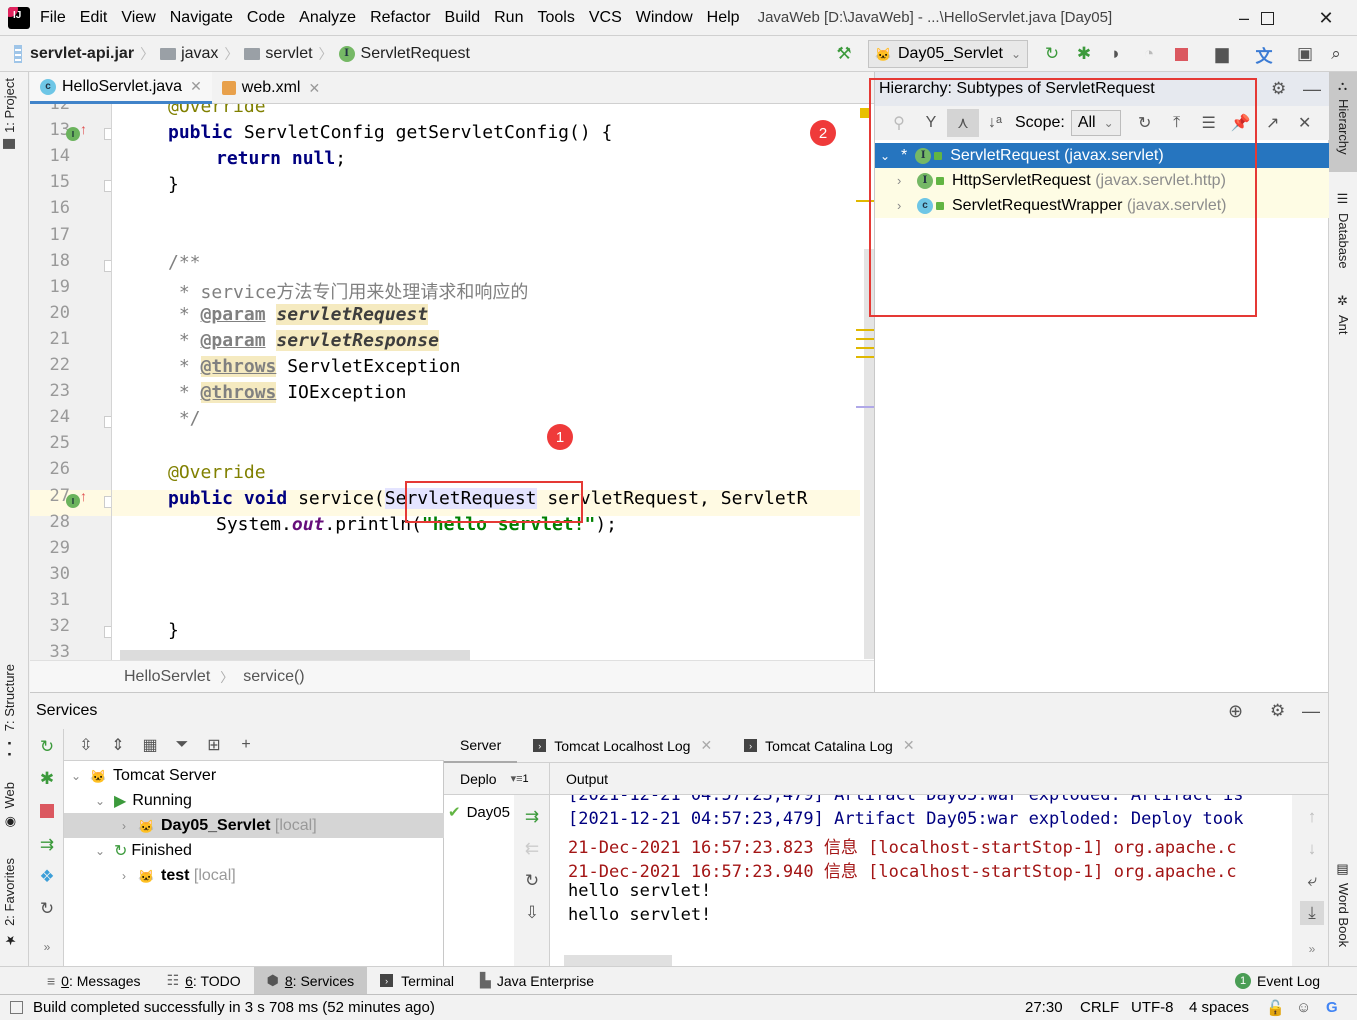 This screenshot has height=1020, width=1357. Describe the element at coordinates (1332, 1007) in the screenshot. I see `google-icon: G` at that location.